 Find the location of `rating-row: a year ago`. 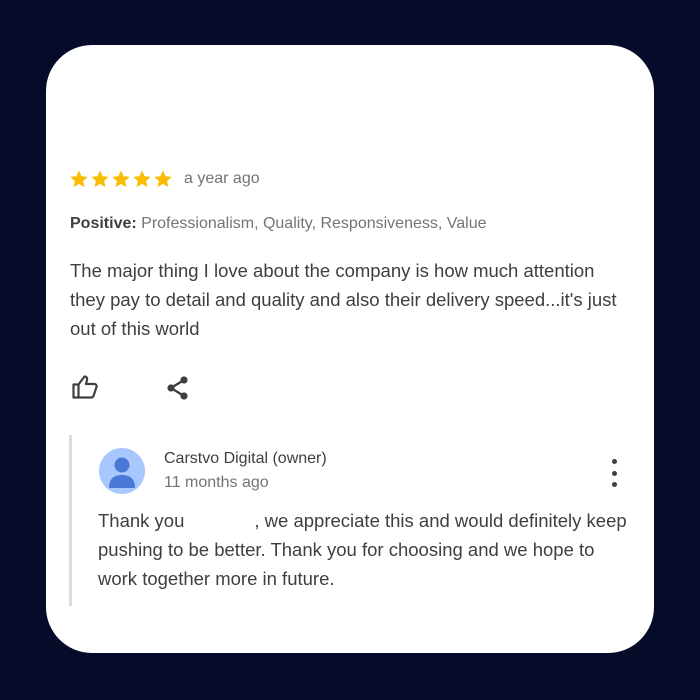

rating-row: a year ago is located at coordinates (164, 179).